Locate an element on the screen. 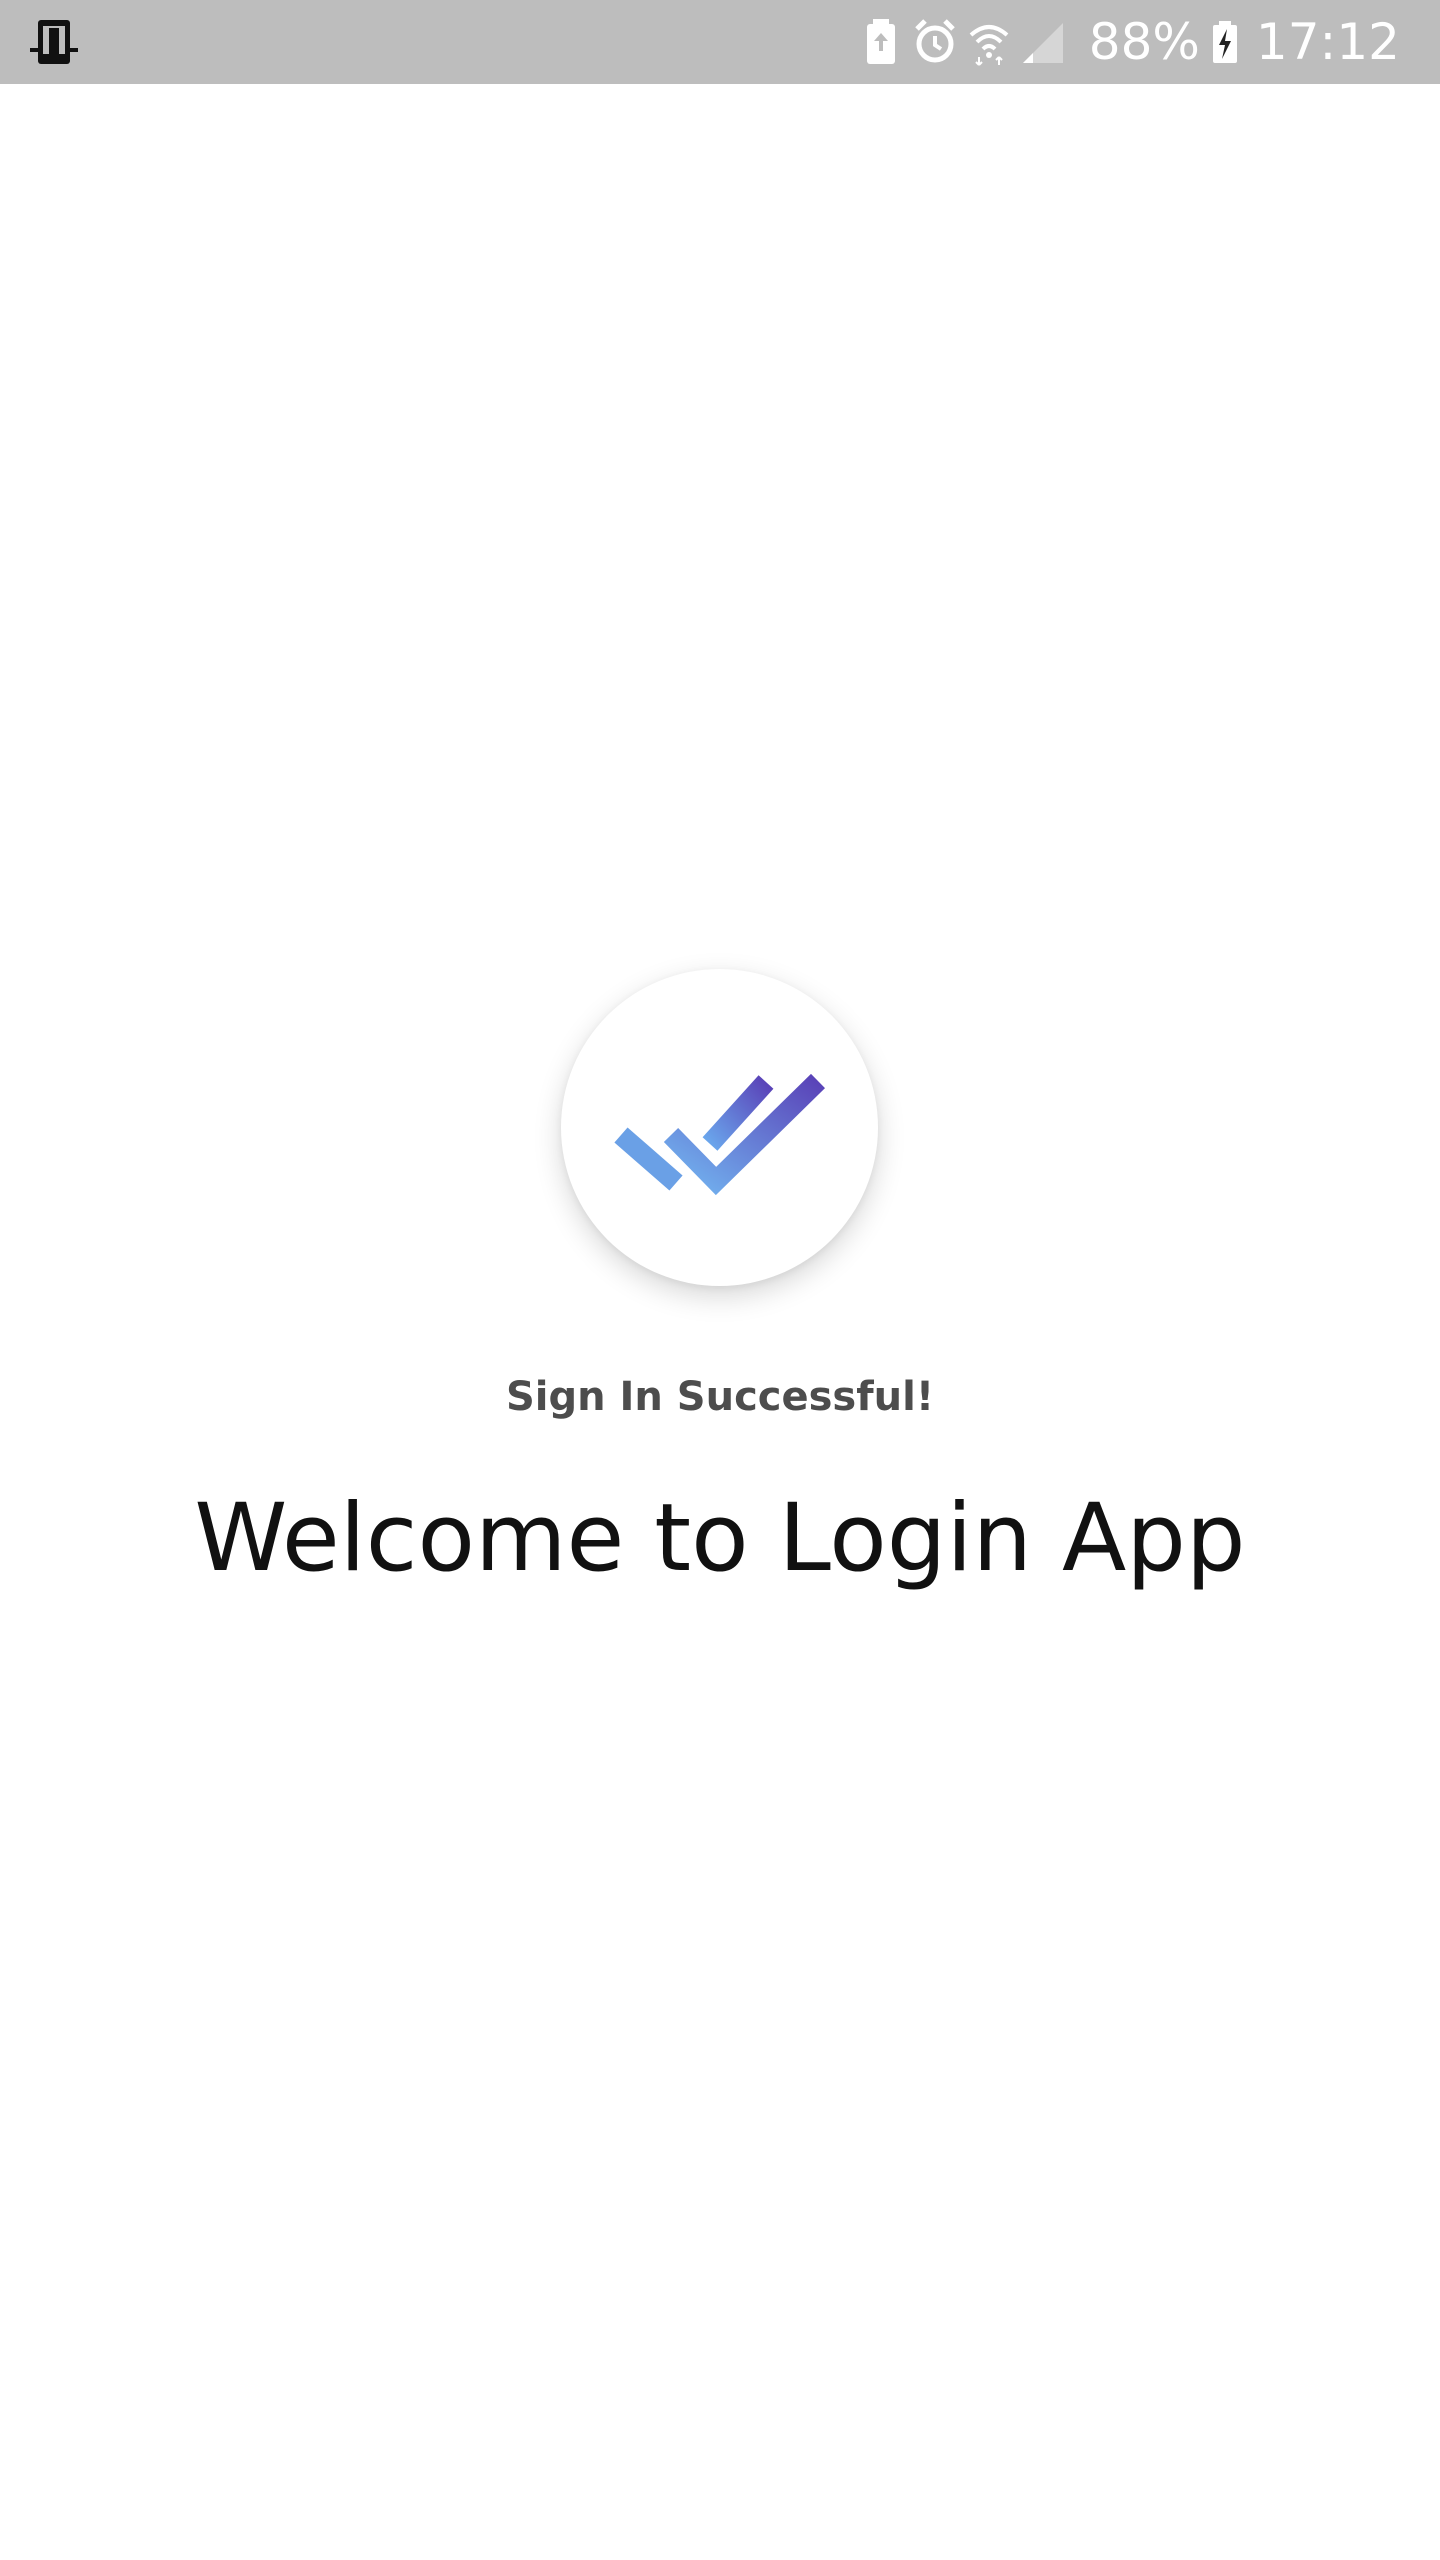 The image size is (1440, 2560). battery-percent: 88% is located at coordinates (1144, 42).